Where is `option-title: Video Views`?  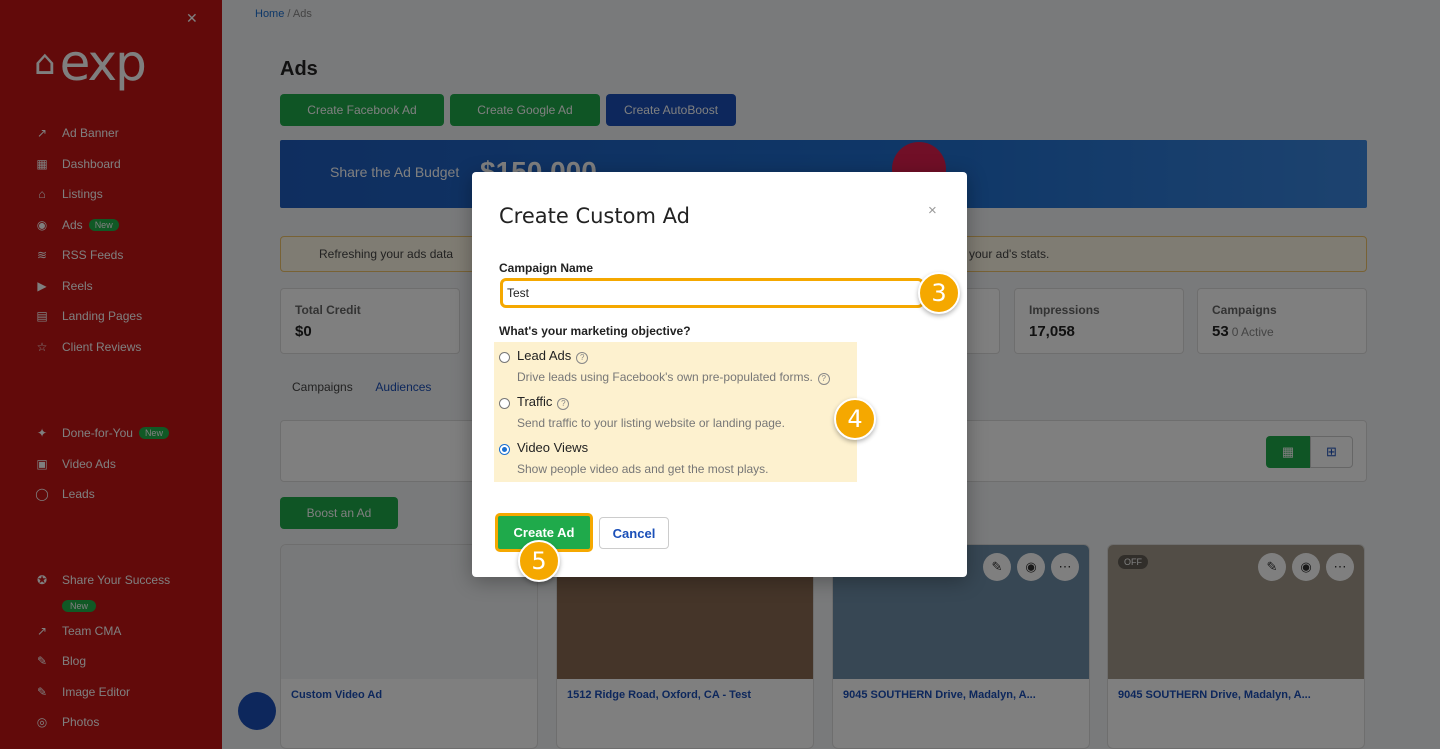 option-title: Video Views is located at coordinates (553, 447).